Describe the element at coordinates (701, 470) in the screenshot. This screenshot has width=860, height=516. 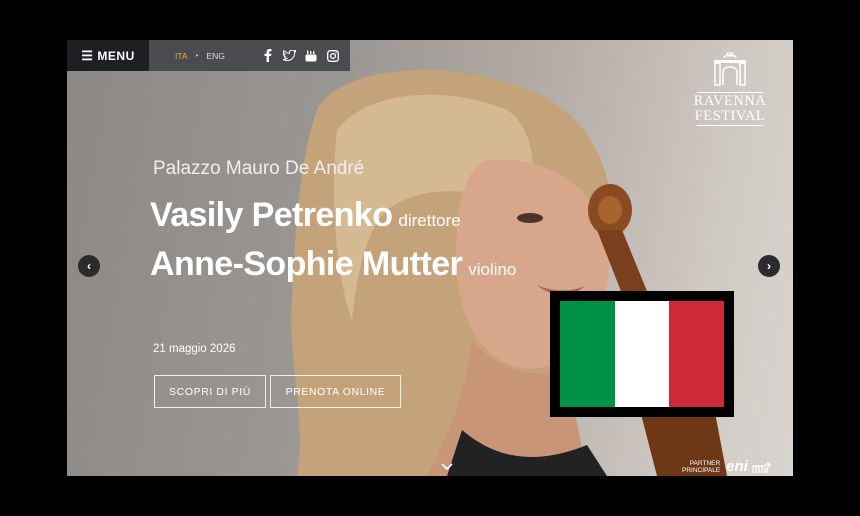
I see `partner-label-line: PRINCIPALE` at that location.